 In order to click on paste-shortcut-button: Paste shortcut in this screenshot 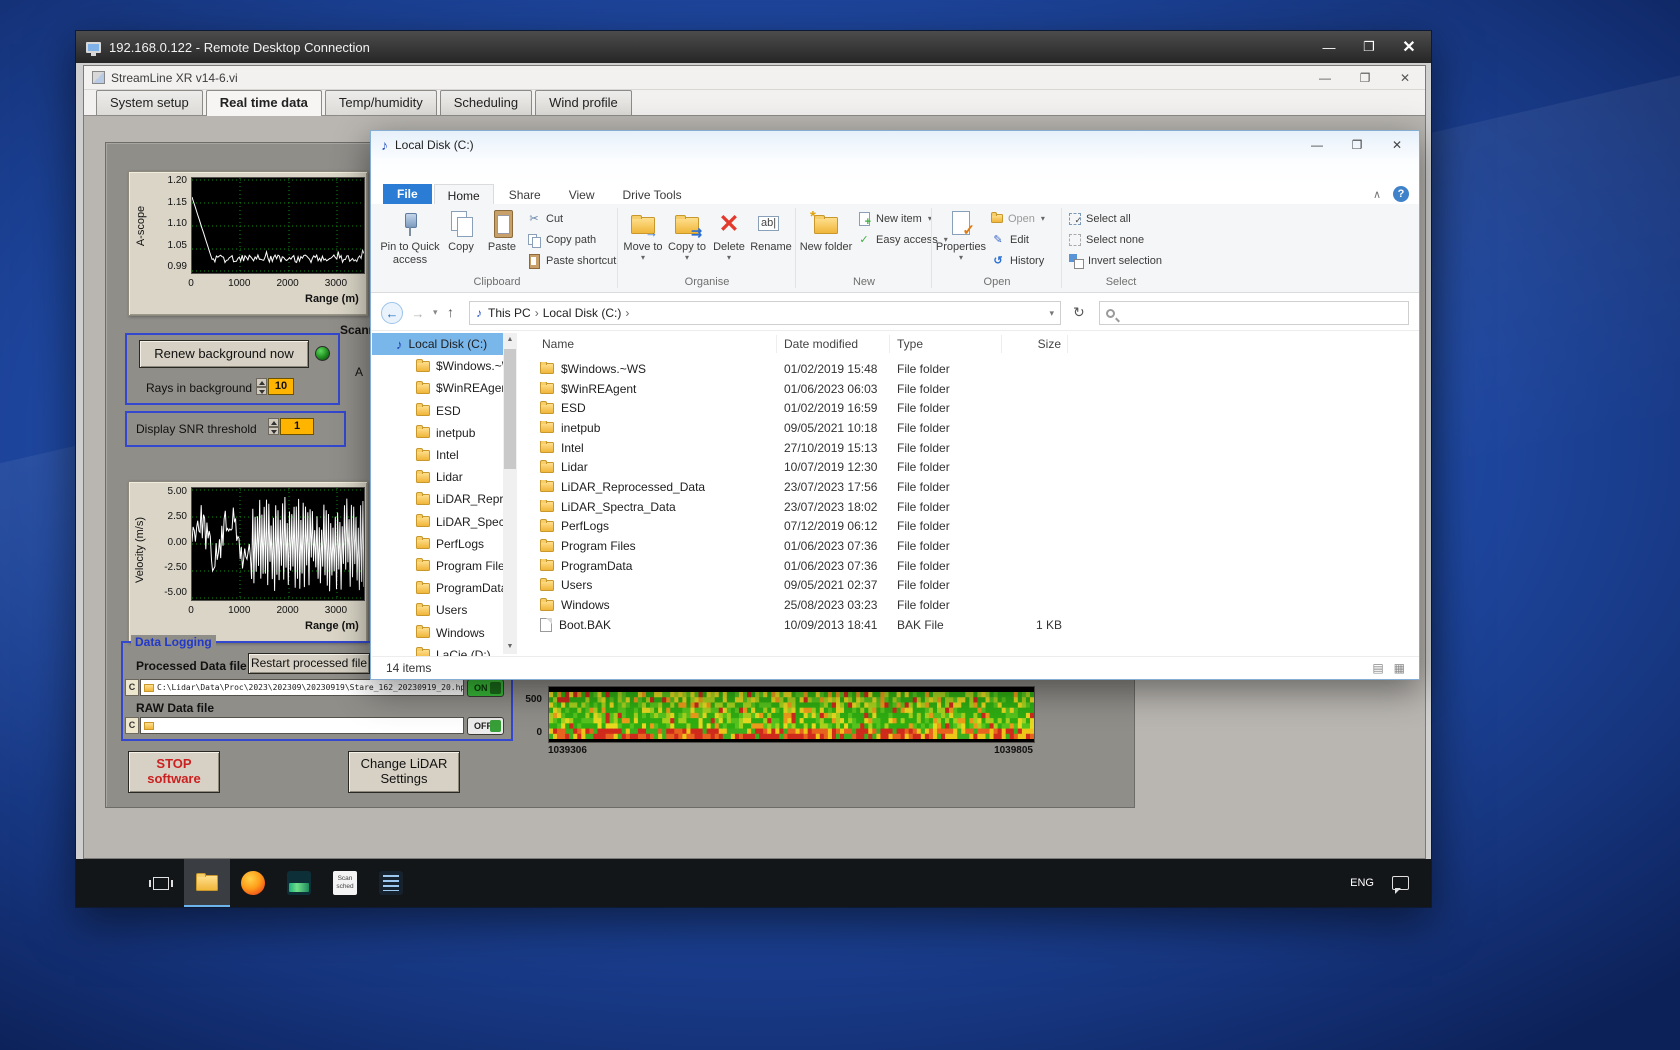, I will do `click(571, 260)`.